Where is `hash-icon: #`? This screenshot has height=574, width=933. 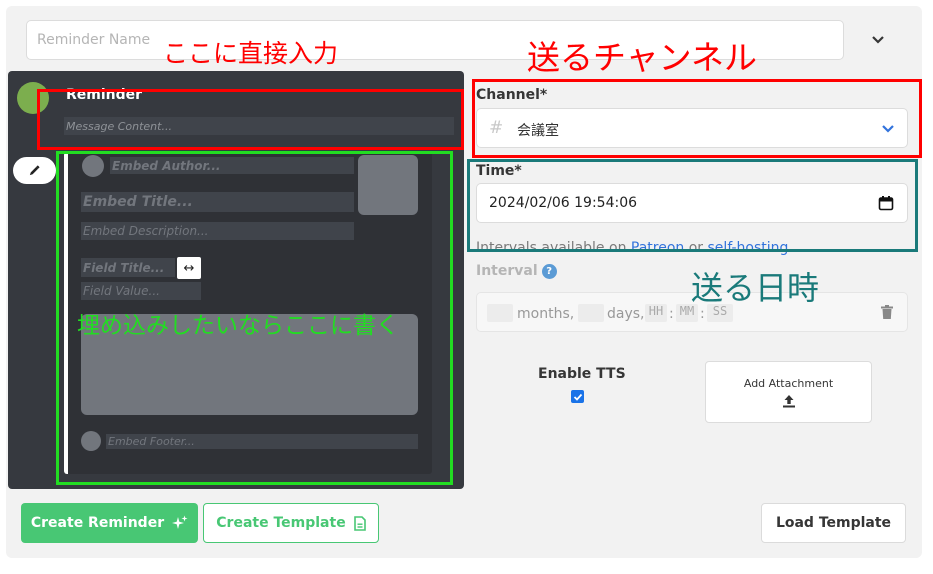
hash-icon: # is located at coordinates (496, 128).